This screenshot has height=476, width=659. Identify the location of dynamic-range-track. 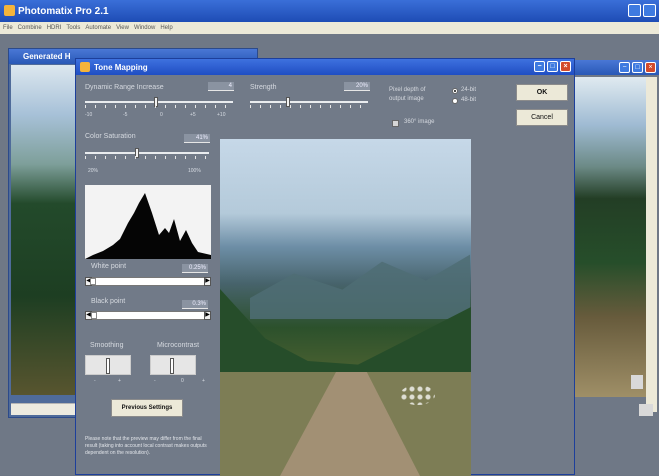
(159, 102).